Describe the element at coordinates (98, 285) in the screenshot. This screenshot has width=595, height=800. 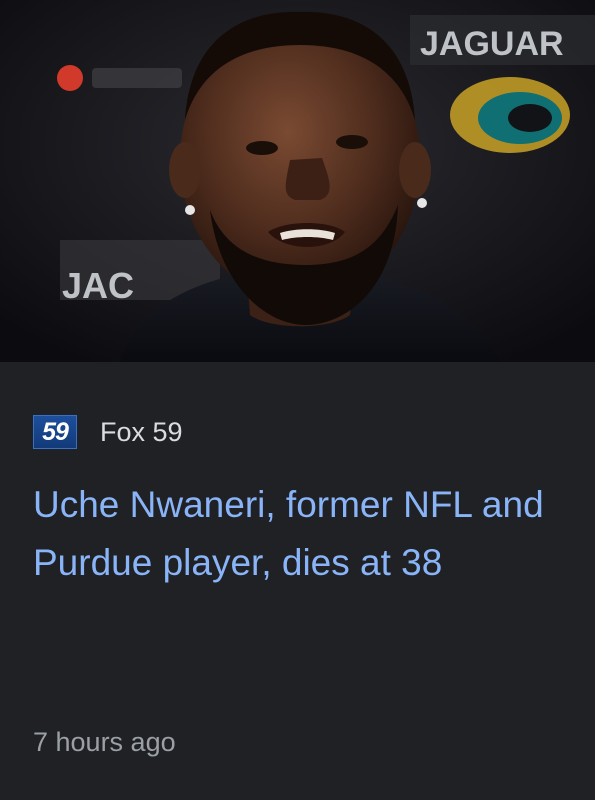
I see `svg-text: JAC` at that location.